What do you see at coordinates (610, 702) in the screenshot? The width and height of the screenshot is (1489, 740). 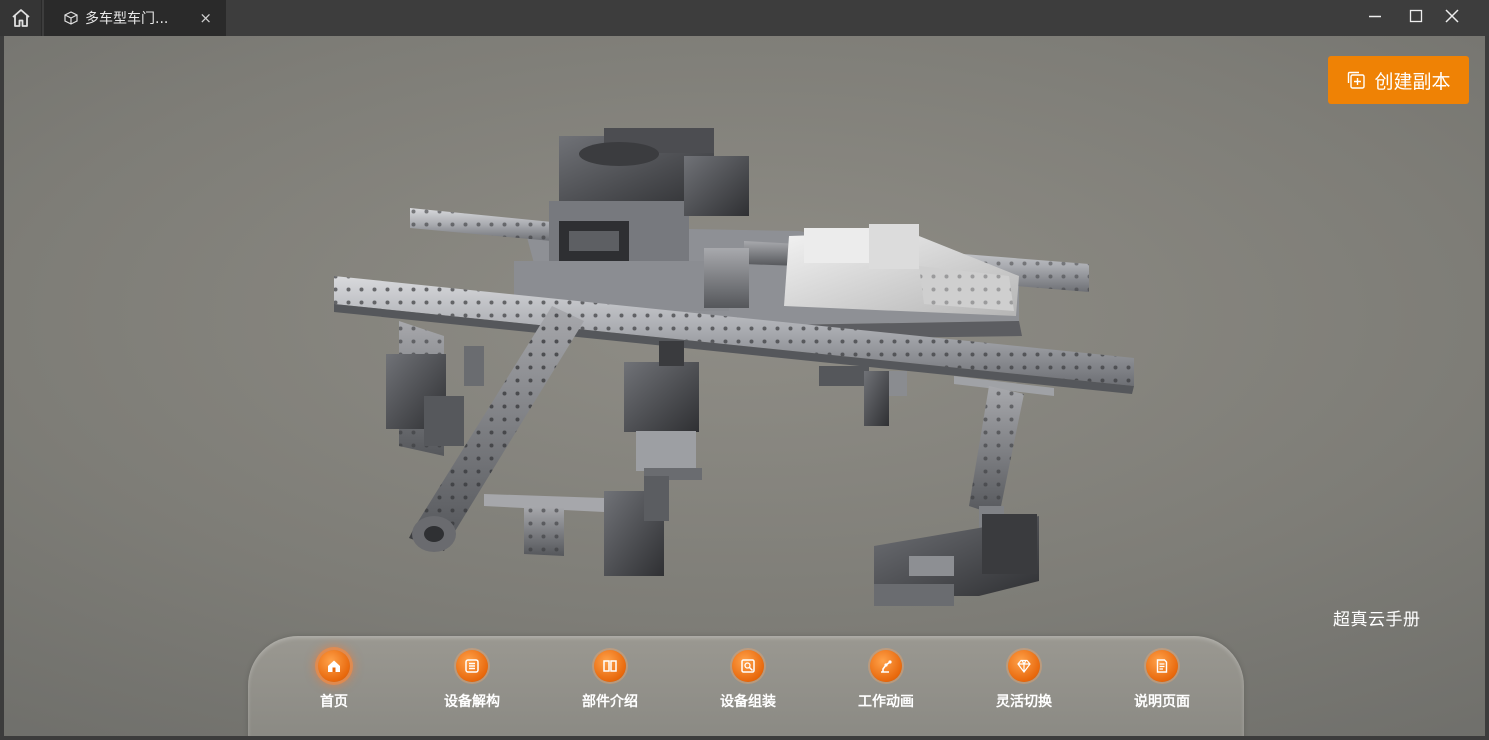 I see `nav-label: 部件介绍` at bounding box center [610, 702].